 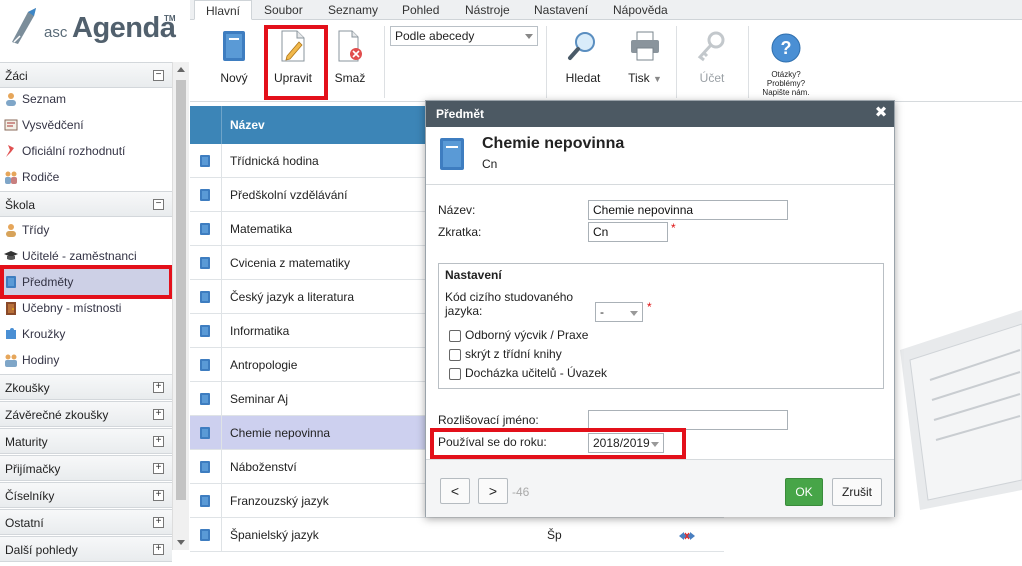 What do you see at coordinates (181, 542) in the screenshot?
I see `scroll-down-icon` at bounding box center [181, 542].